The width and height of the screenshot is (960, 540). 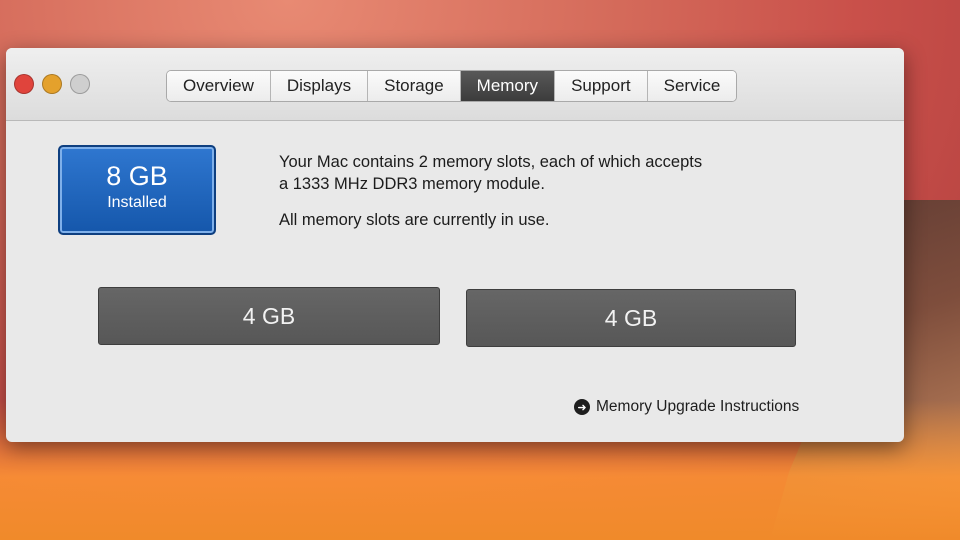 I want to click on installed-memory-badge: 8 GB Installed, so click(x=137, y=190).